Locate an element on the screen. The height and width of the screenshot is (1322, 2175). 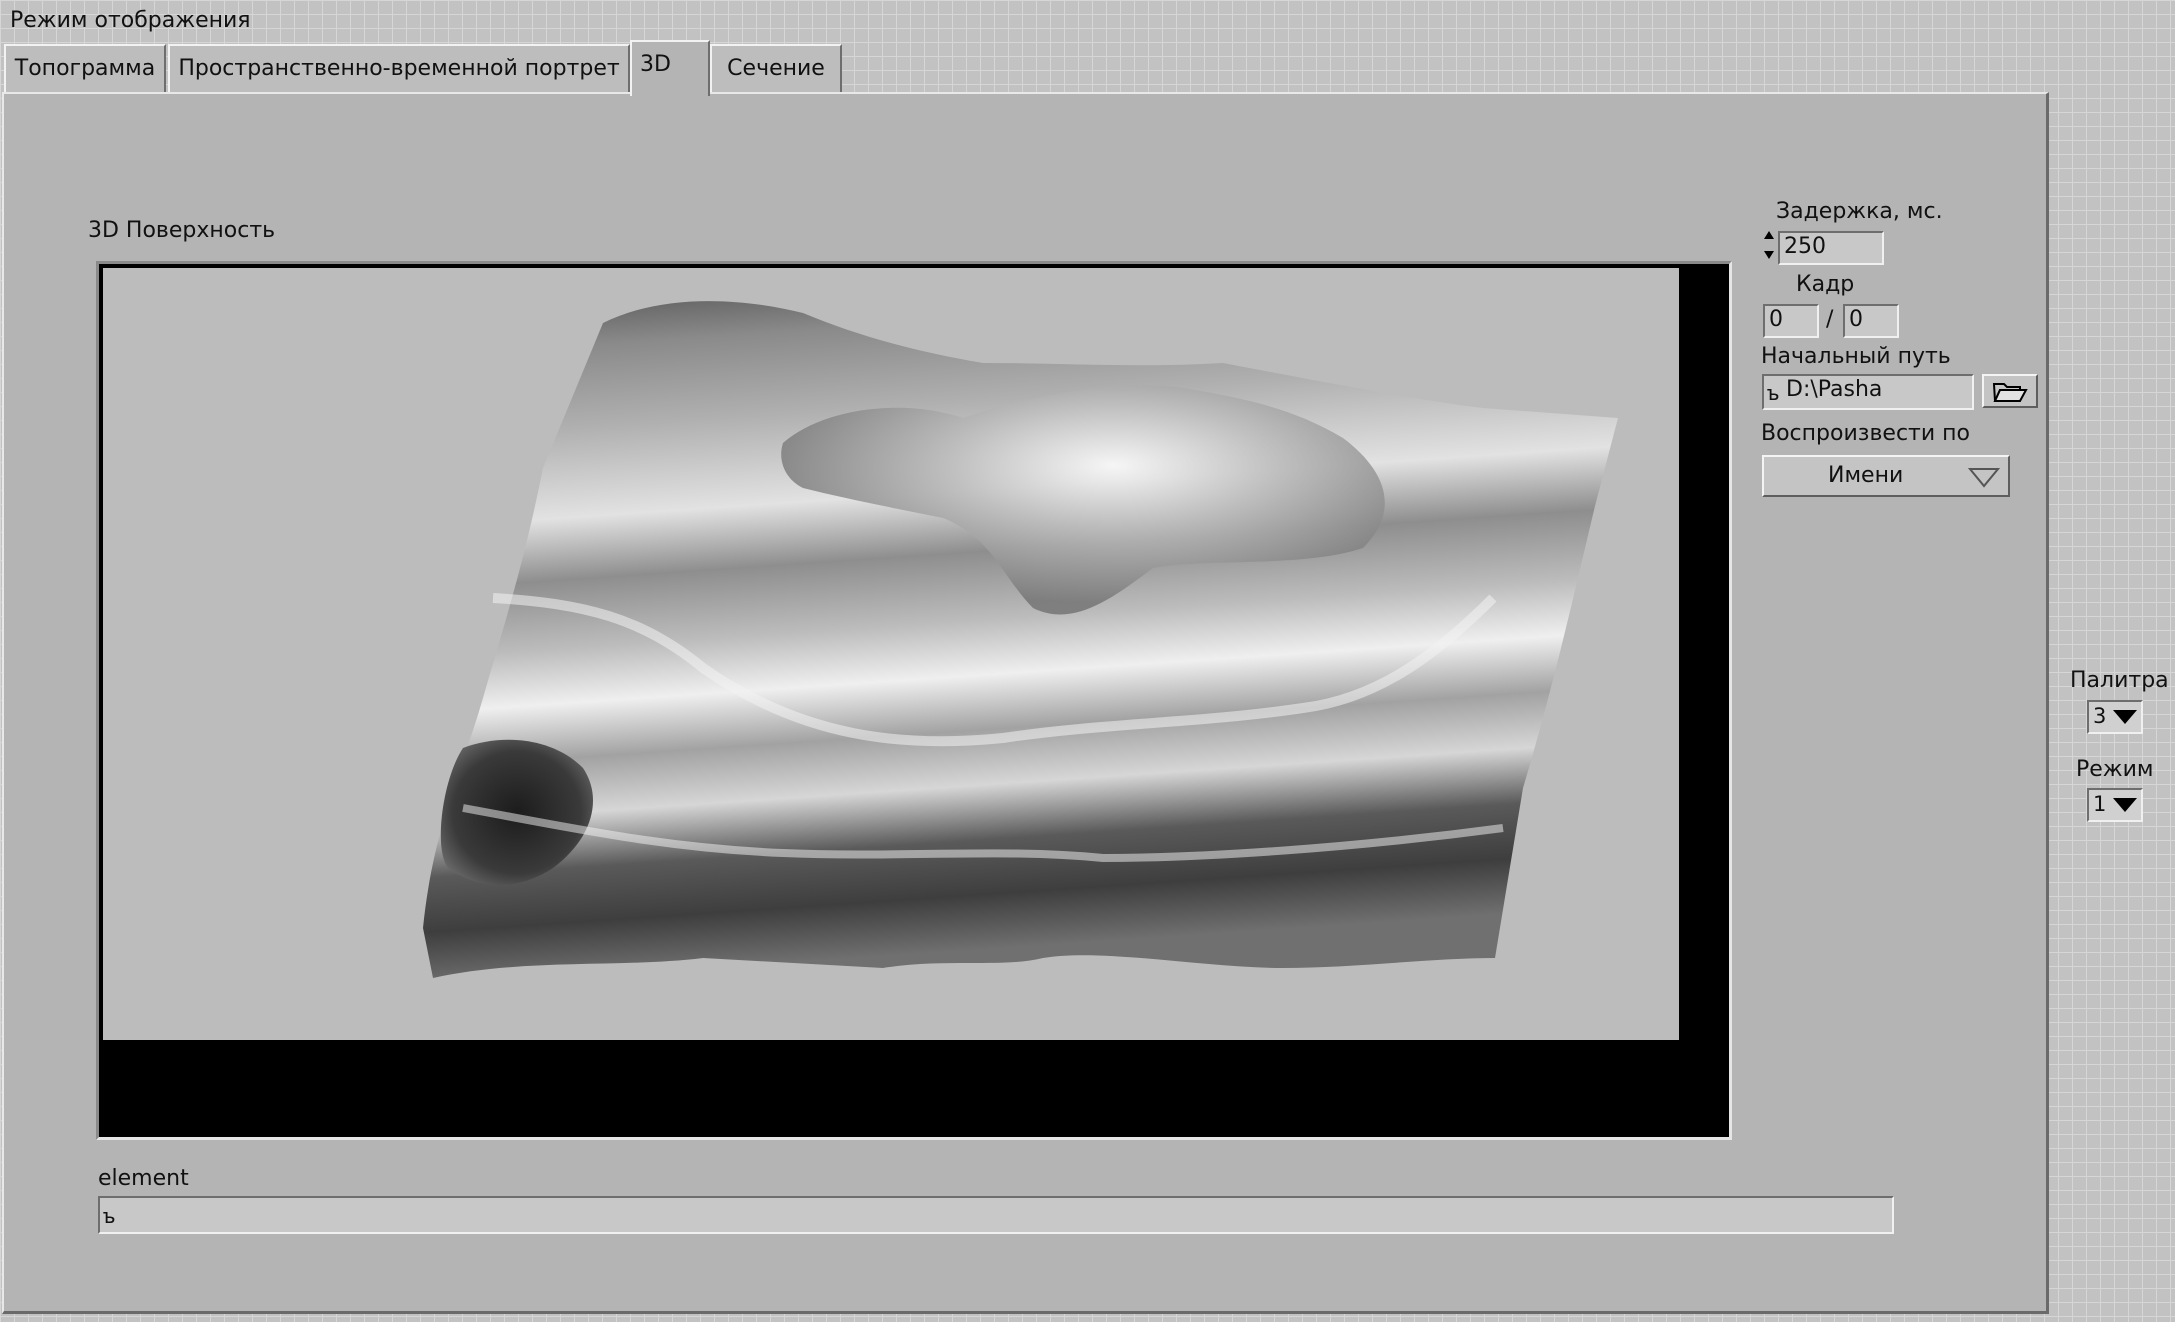
element-path-icon: ъ is located at coordinates (109, 1216).